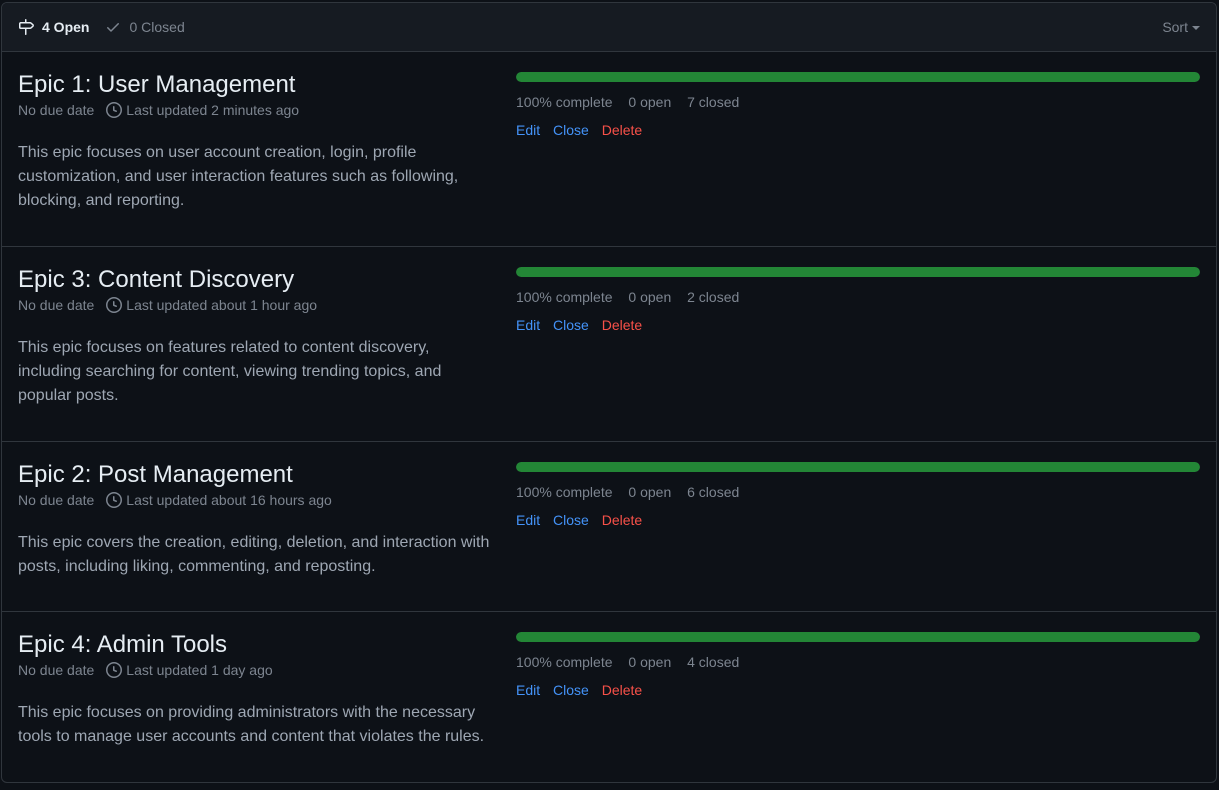 This screenshot has height=790, width=1219. What do you see at coordinates (157, 27) in the screenshot?
I see `closed-count-label: 0 Closed` at bounding box center [157, 27].